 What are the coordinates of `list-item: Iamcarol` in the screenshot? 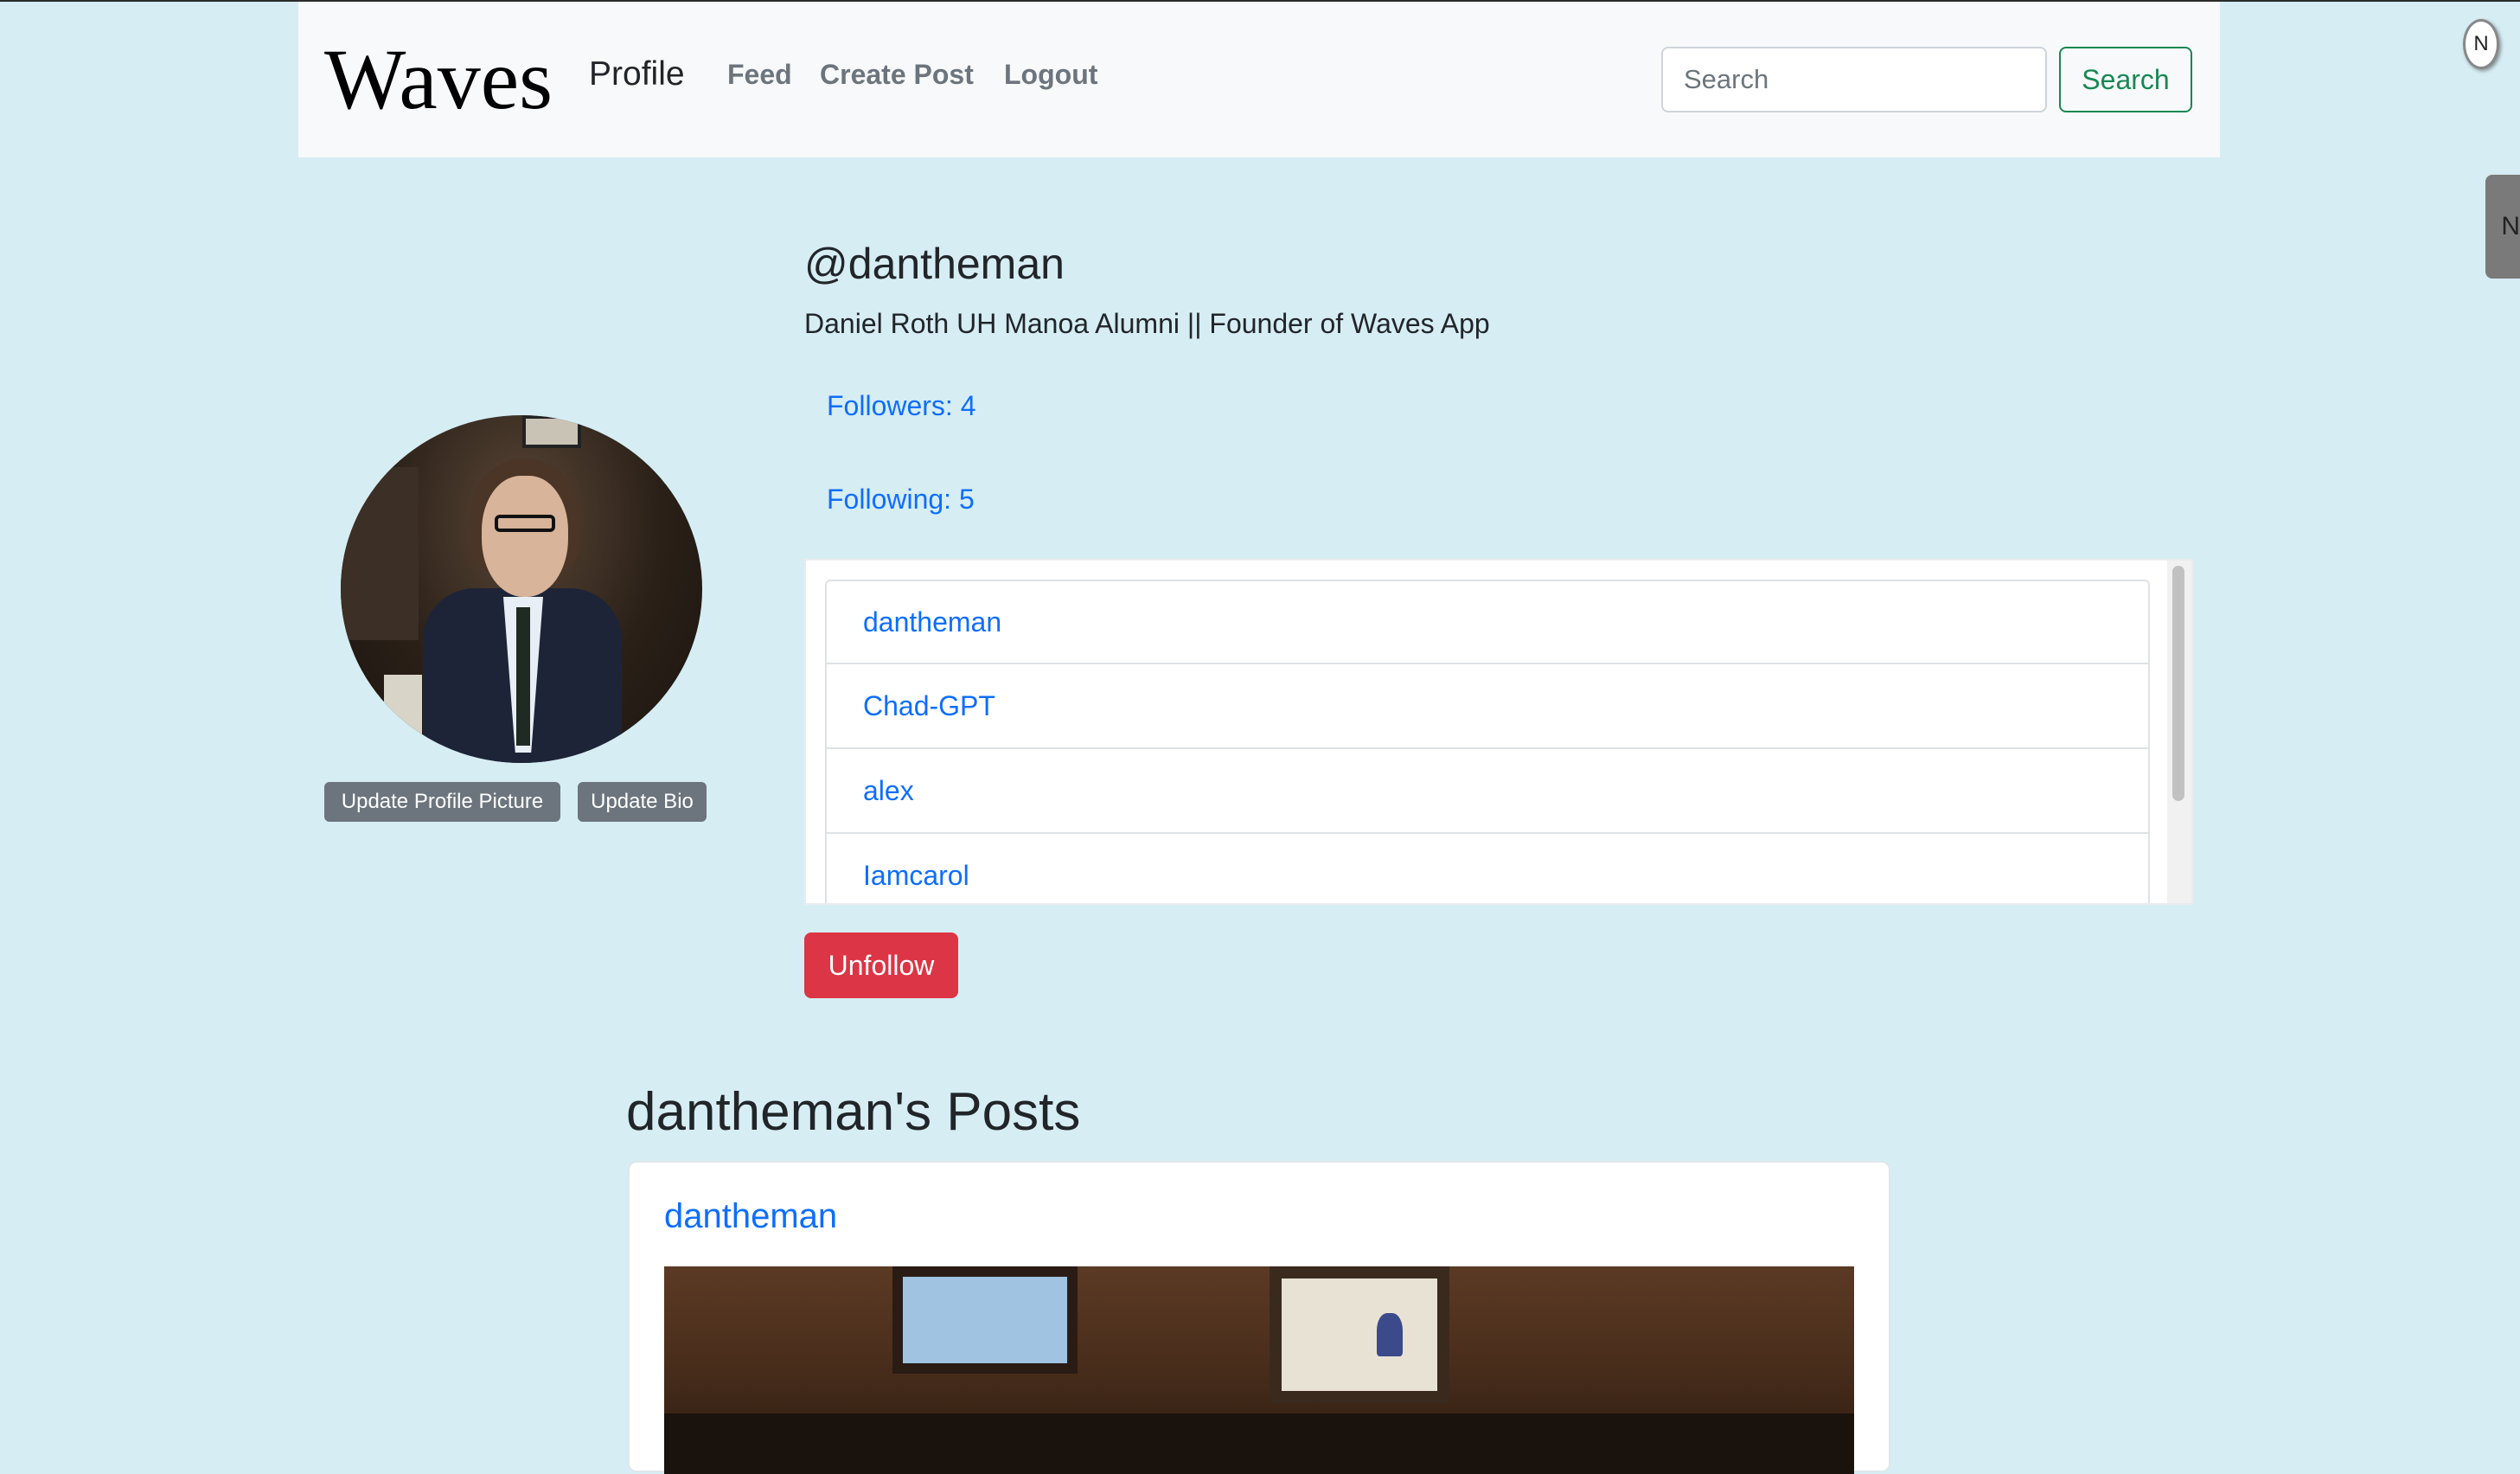 It's located at (1488, 869).